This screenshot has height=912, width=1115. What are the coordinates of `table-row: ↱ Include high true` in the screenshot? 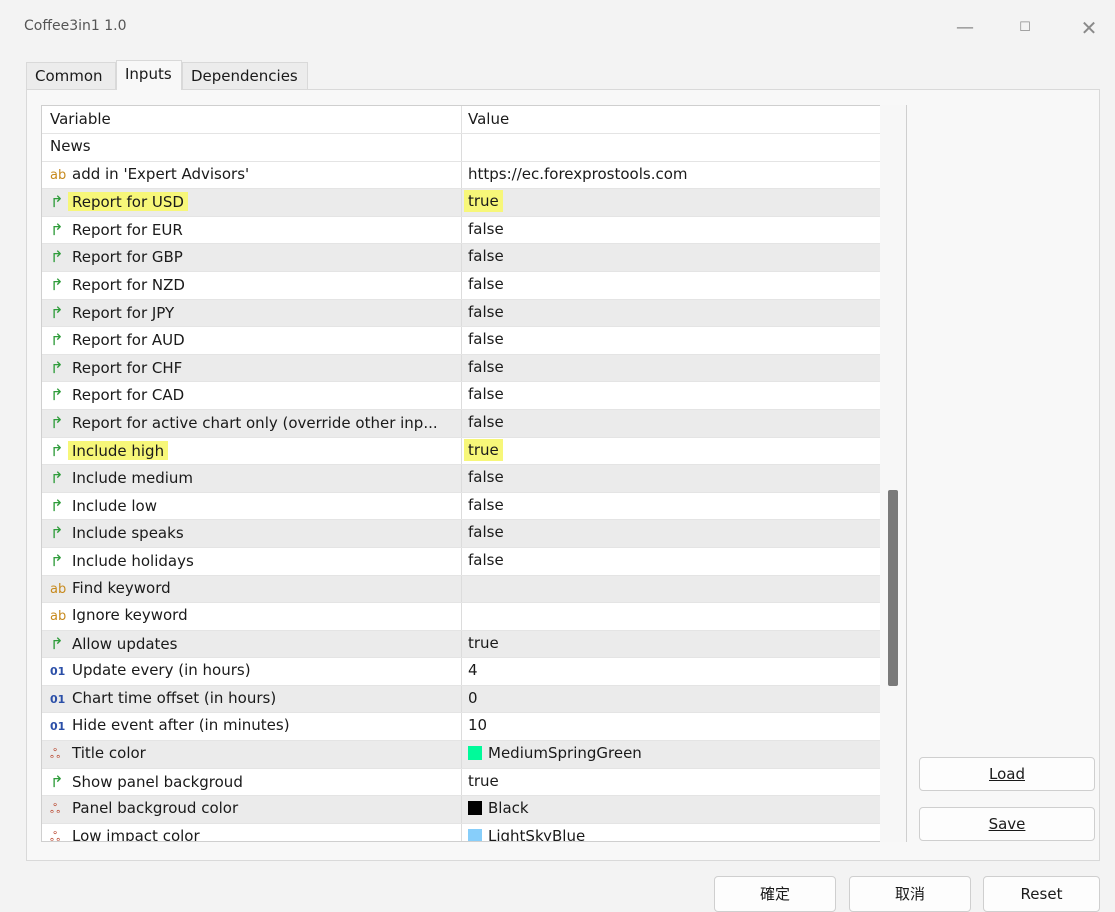 It's located at (462, 450).